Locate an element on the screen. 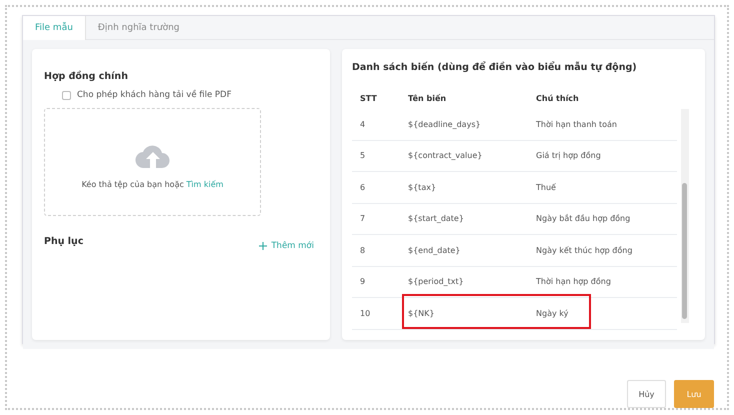  table-cell-text: Thuế is located at coordinates (546, 187).